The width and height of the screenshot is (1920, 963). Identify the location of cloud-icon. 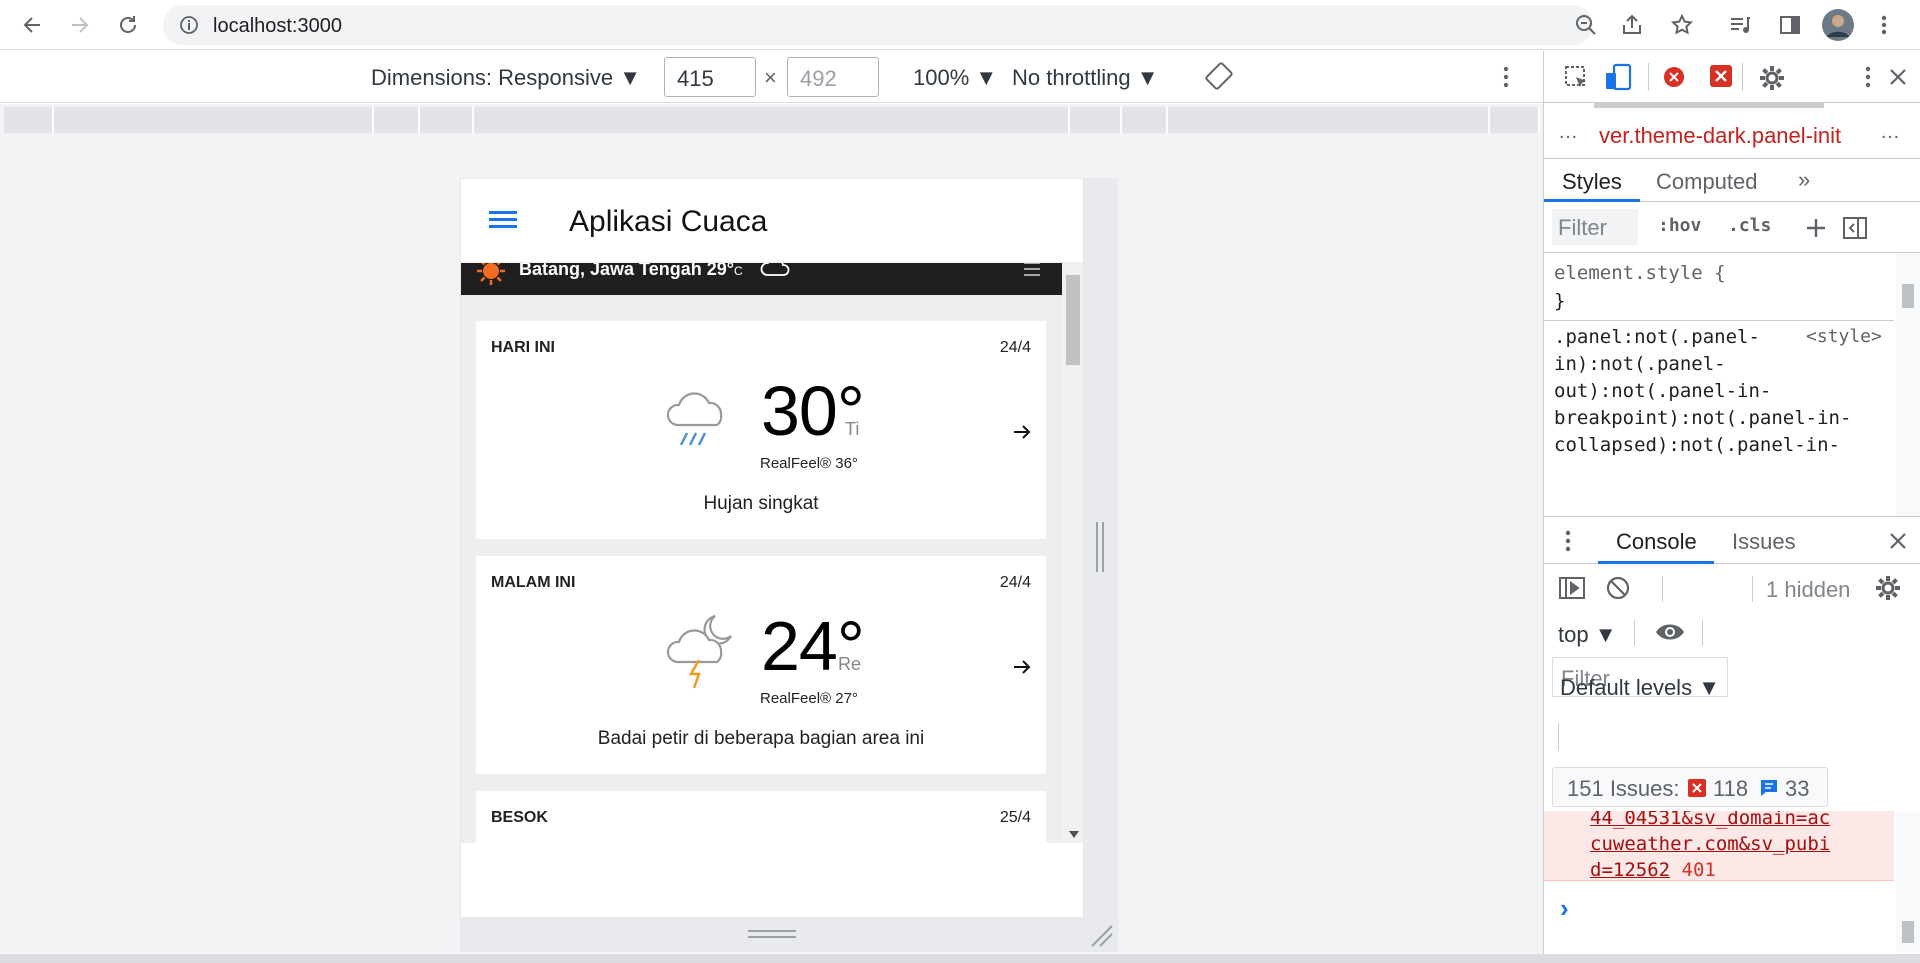
(775, 269).